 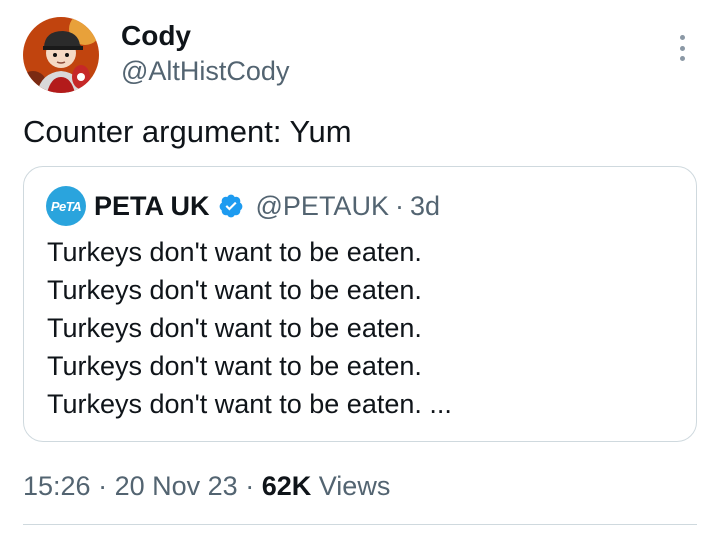 What do you see at coordinates (152, 206) in the screenshot?
I see `quoted-author-name: PETA UK` at bounding box center [152, 206].